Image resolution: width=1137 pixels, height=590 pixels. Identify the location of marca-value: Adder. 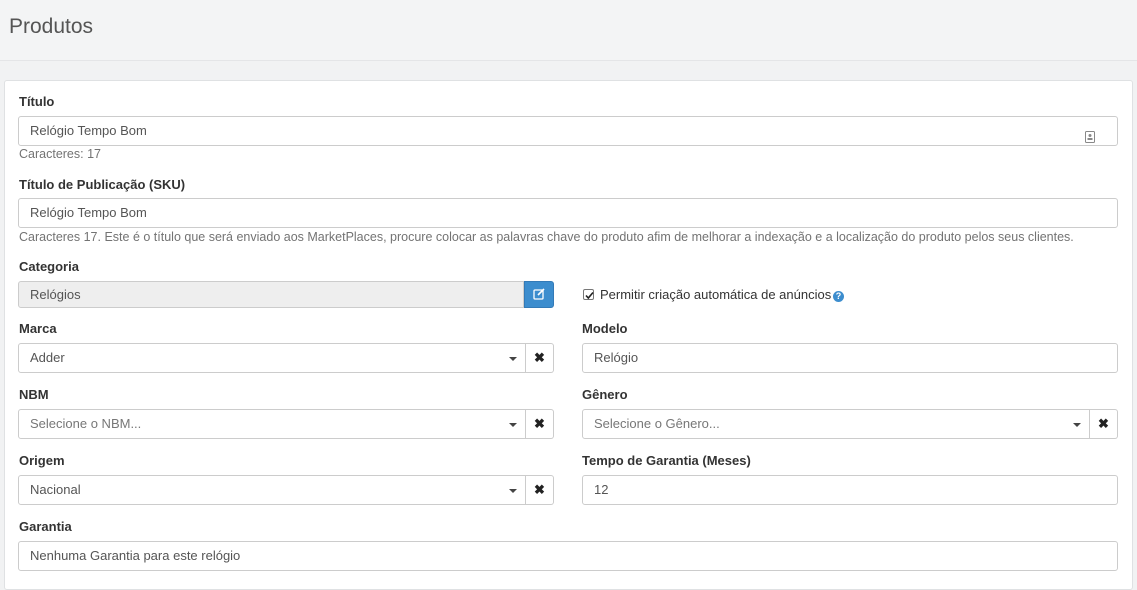
(47, 357).